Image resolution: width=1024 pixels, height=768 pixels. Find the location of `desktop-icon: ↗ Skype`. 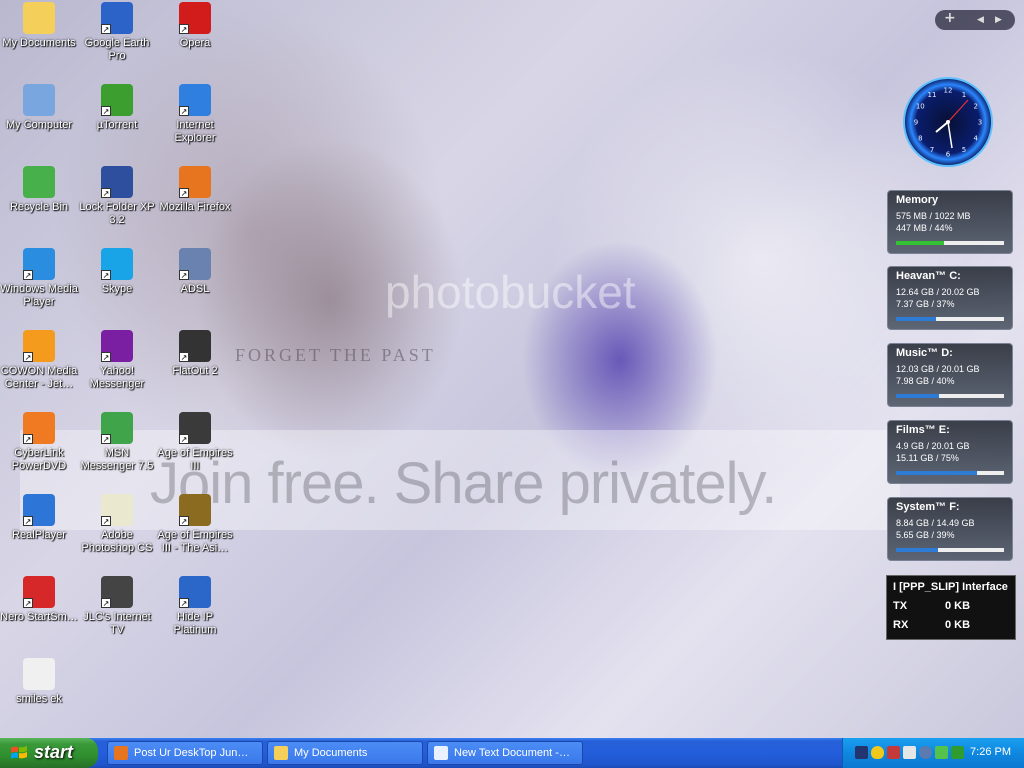

desktop-icon: ↗ Skype is located at coordinates (117, 272).